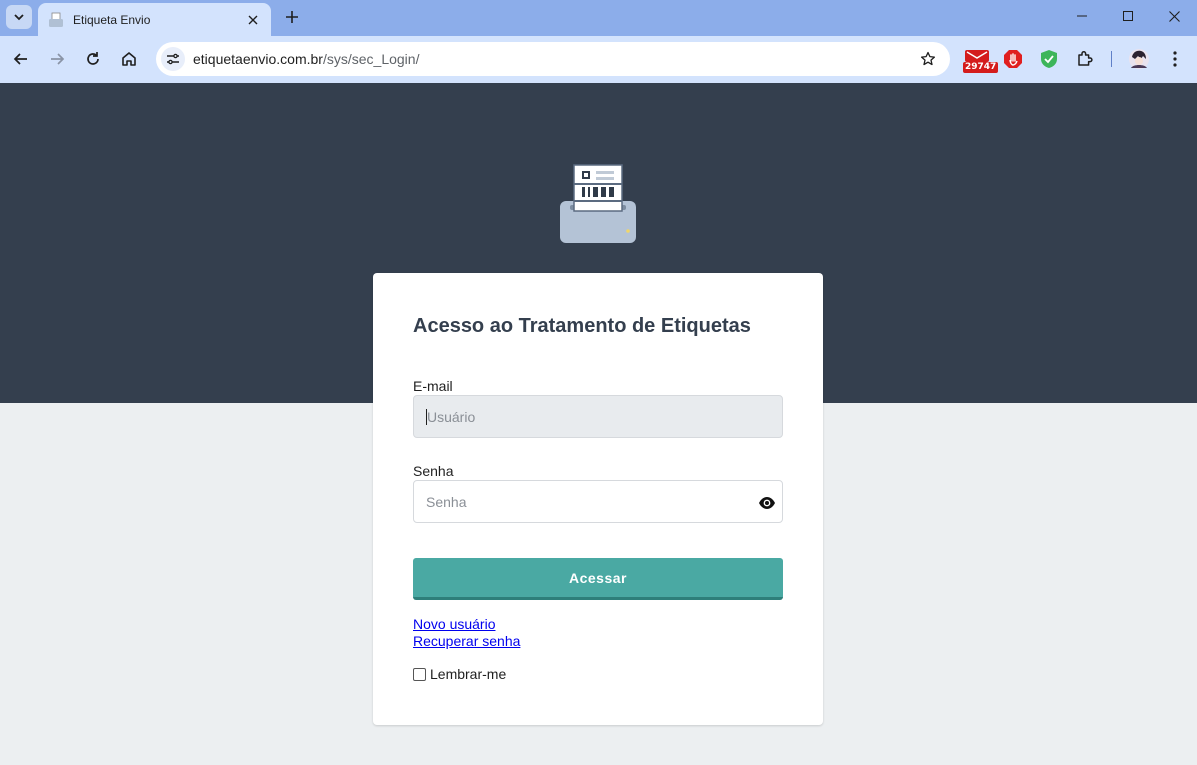 This screenshot has height=765, width=1197. Describe the element at coordinates (419, 674) in the screenshot. I see `remember-me-checkbox` at that location.